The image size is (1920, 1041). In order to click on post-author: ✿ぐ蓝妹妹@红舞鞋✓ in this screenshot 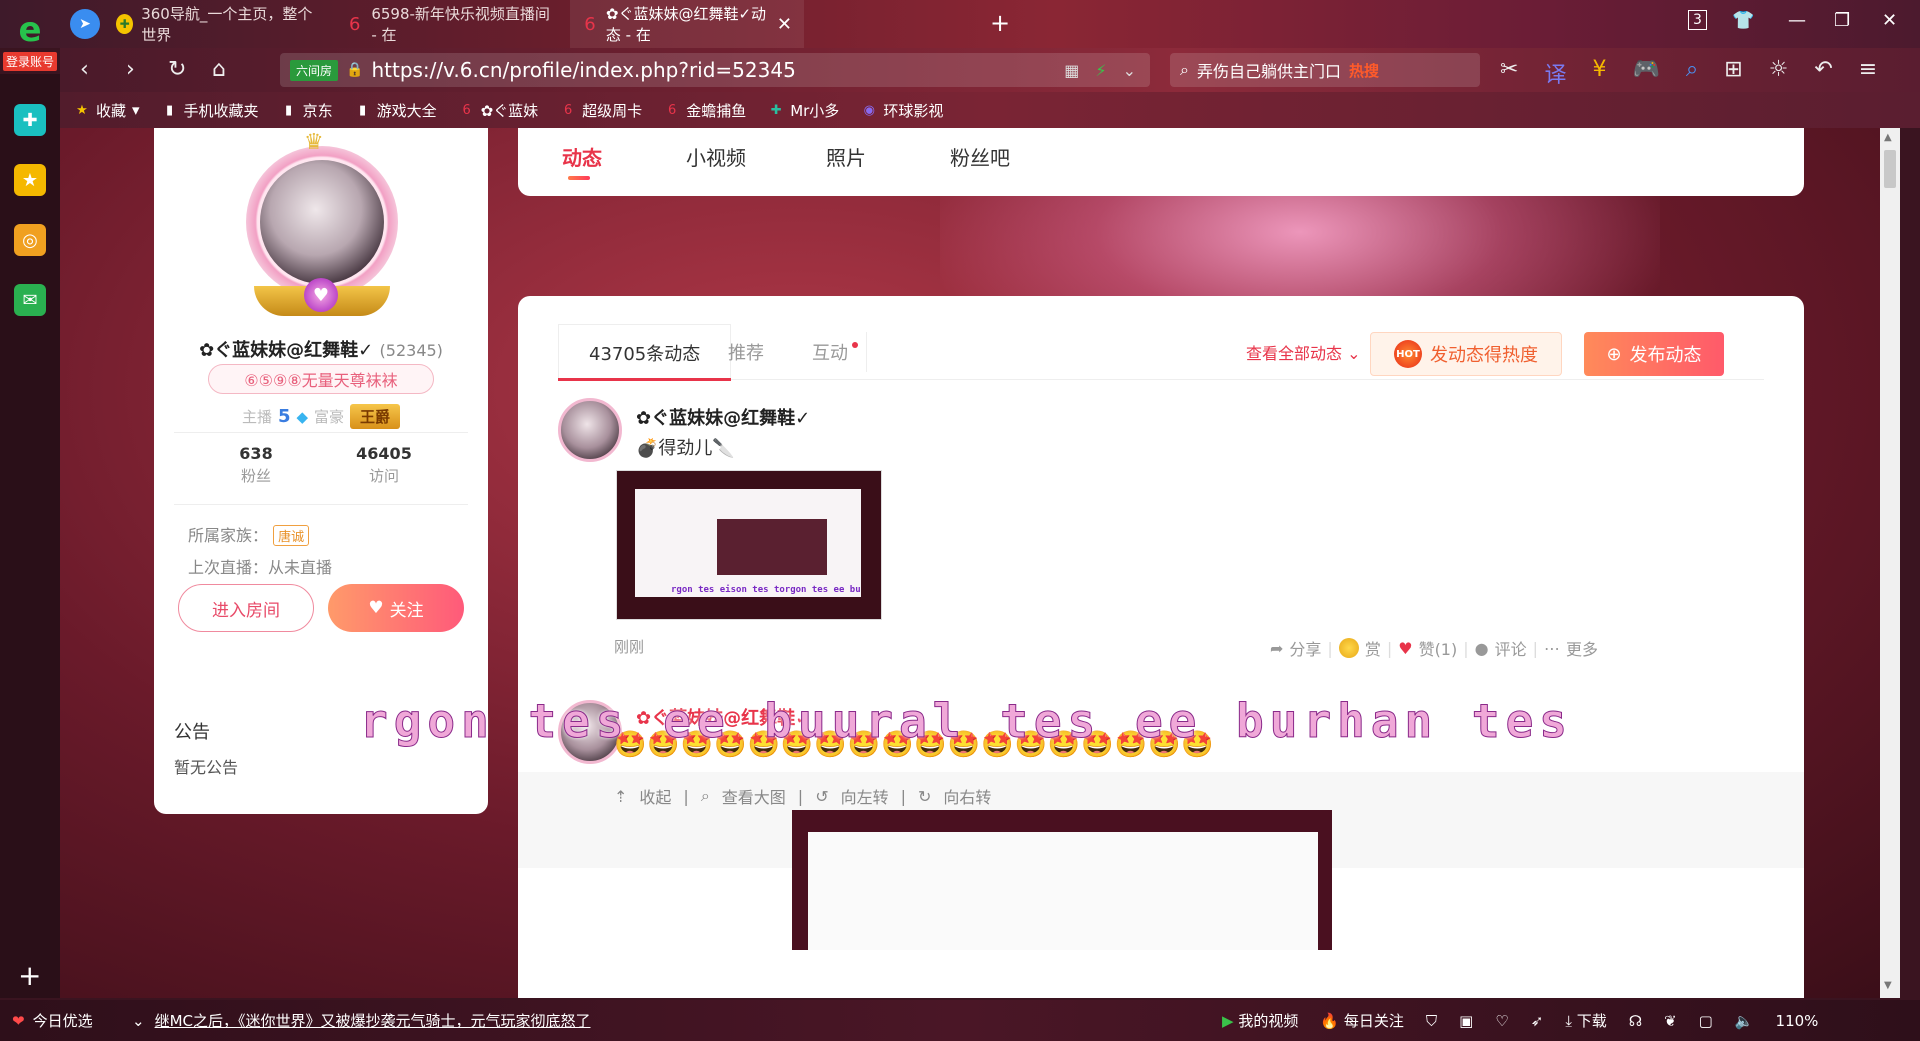, I will do `click(723, 417)`.